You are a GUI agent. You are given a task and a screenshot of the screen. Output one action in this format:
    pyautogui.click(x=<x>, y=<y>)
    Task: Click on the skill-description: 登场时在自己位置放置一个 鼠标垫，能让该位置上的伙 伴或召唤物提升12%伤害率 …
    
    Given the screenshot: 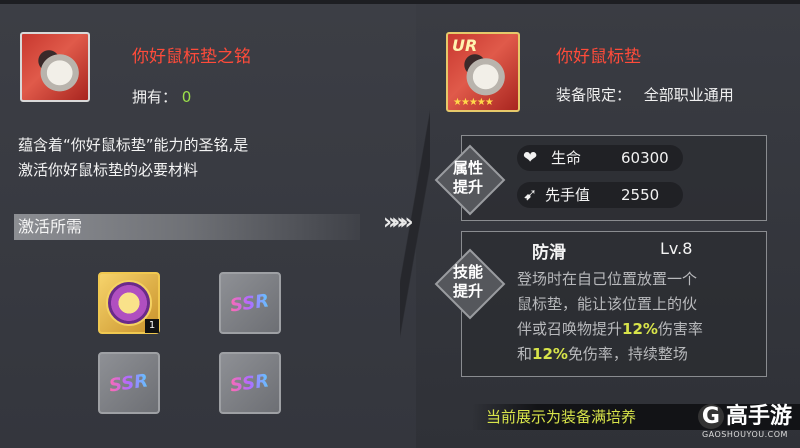 What is the action you would take?
    pyautogui.click(x=639, y=317)
    